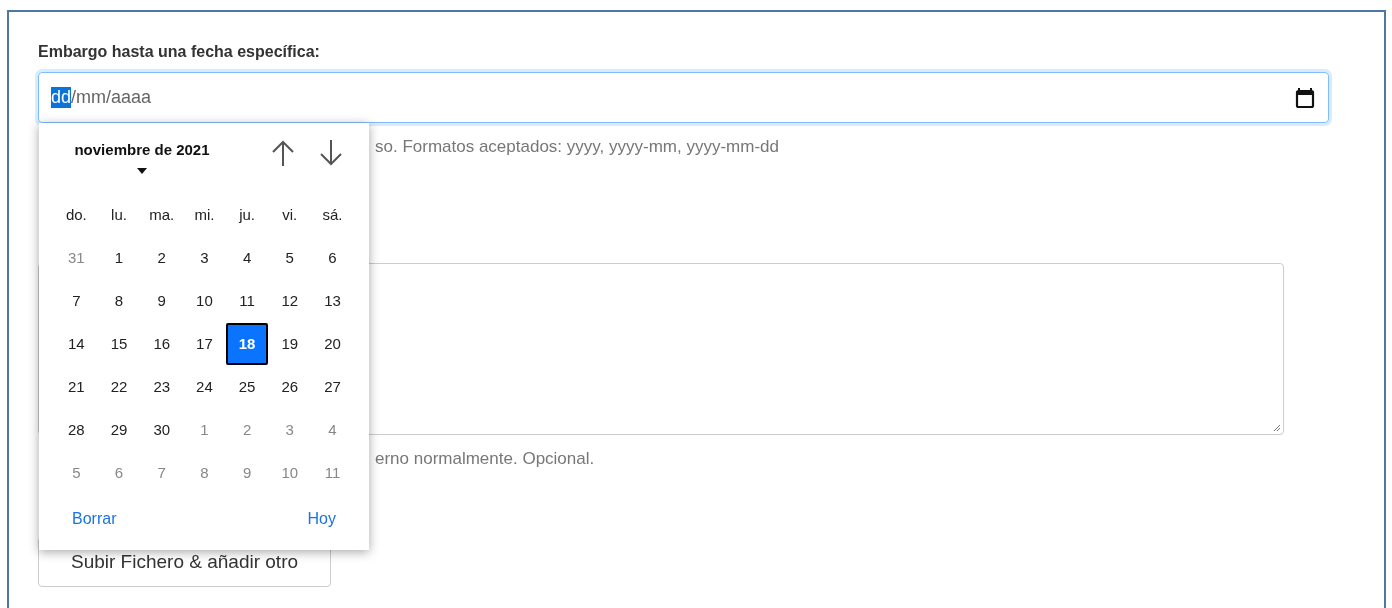 The image size is (1392, 608). Describe the element at coordinates (76, 429) in the screenshot. I see `calendar-day: 28` at that location.